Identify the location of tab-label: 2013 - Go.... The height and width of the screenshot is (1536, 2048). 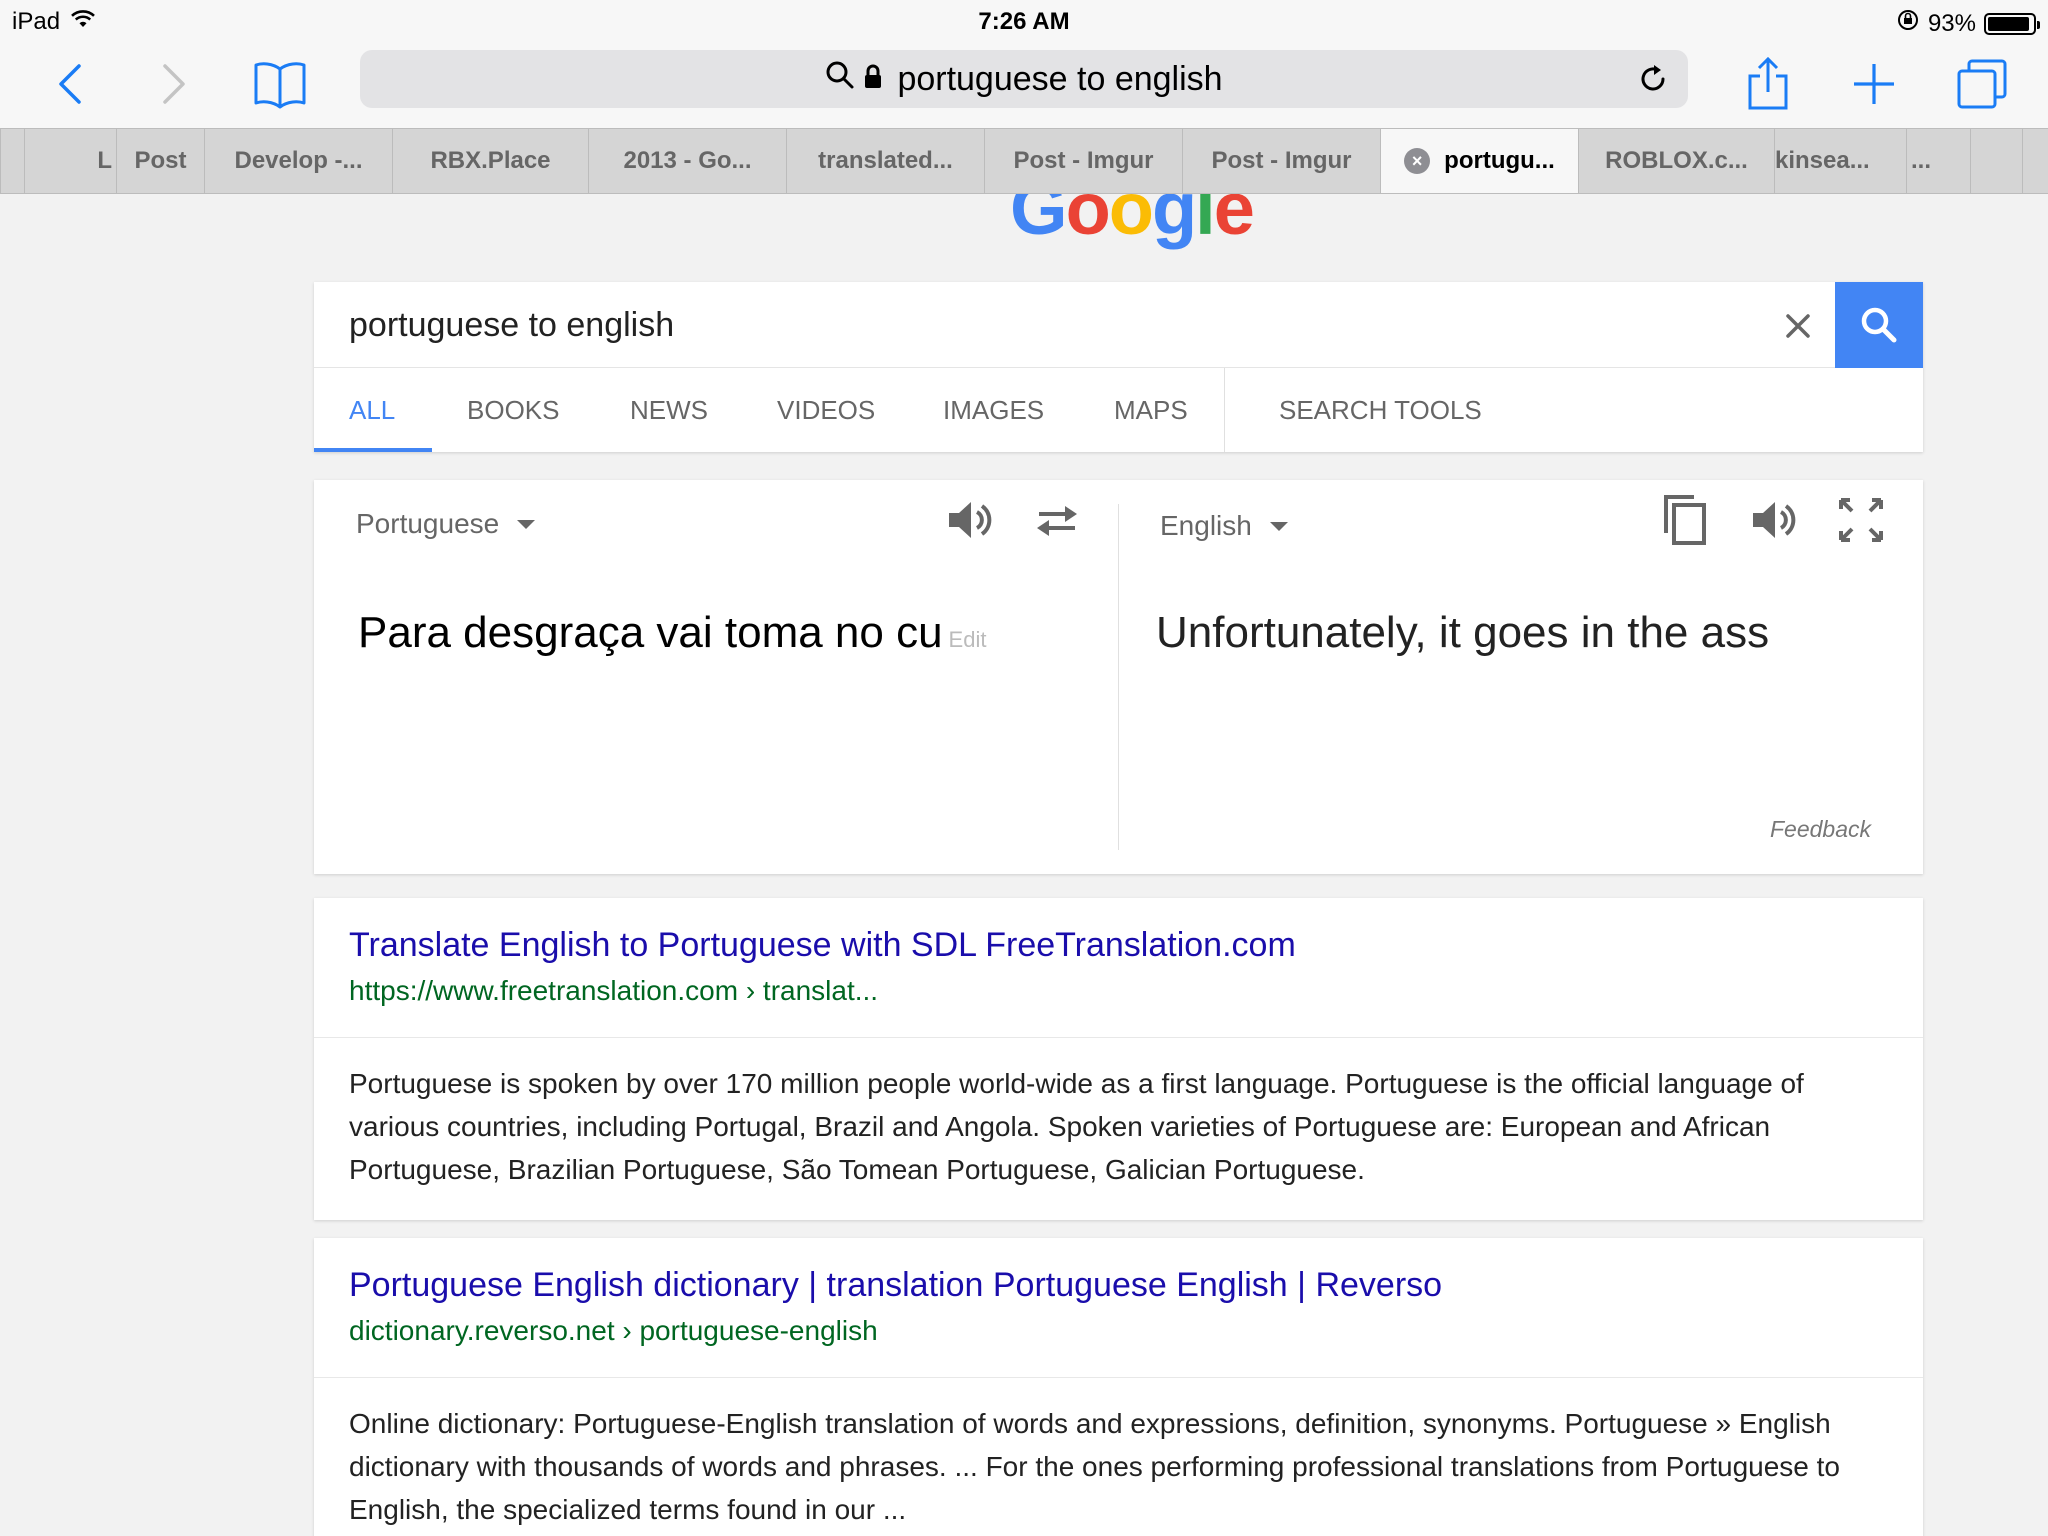
(687, 160).